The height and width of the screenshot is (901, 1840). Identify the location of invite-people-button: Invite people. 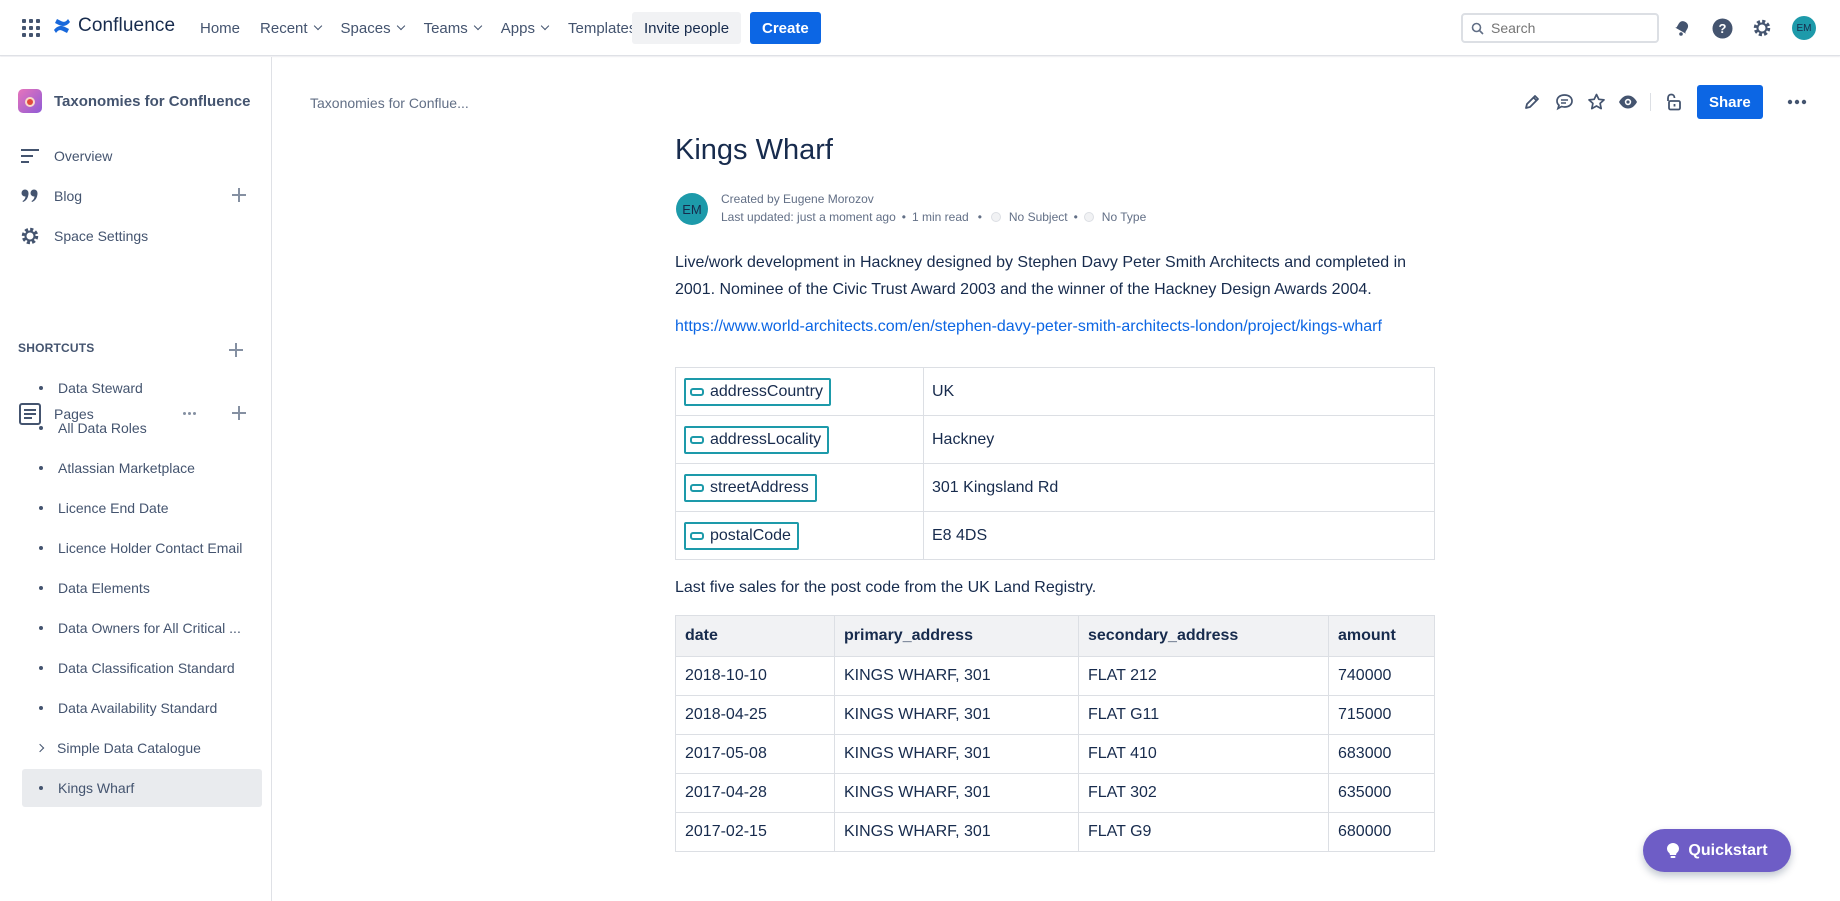
(687, 28).